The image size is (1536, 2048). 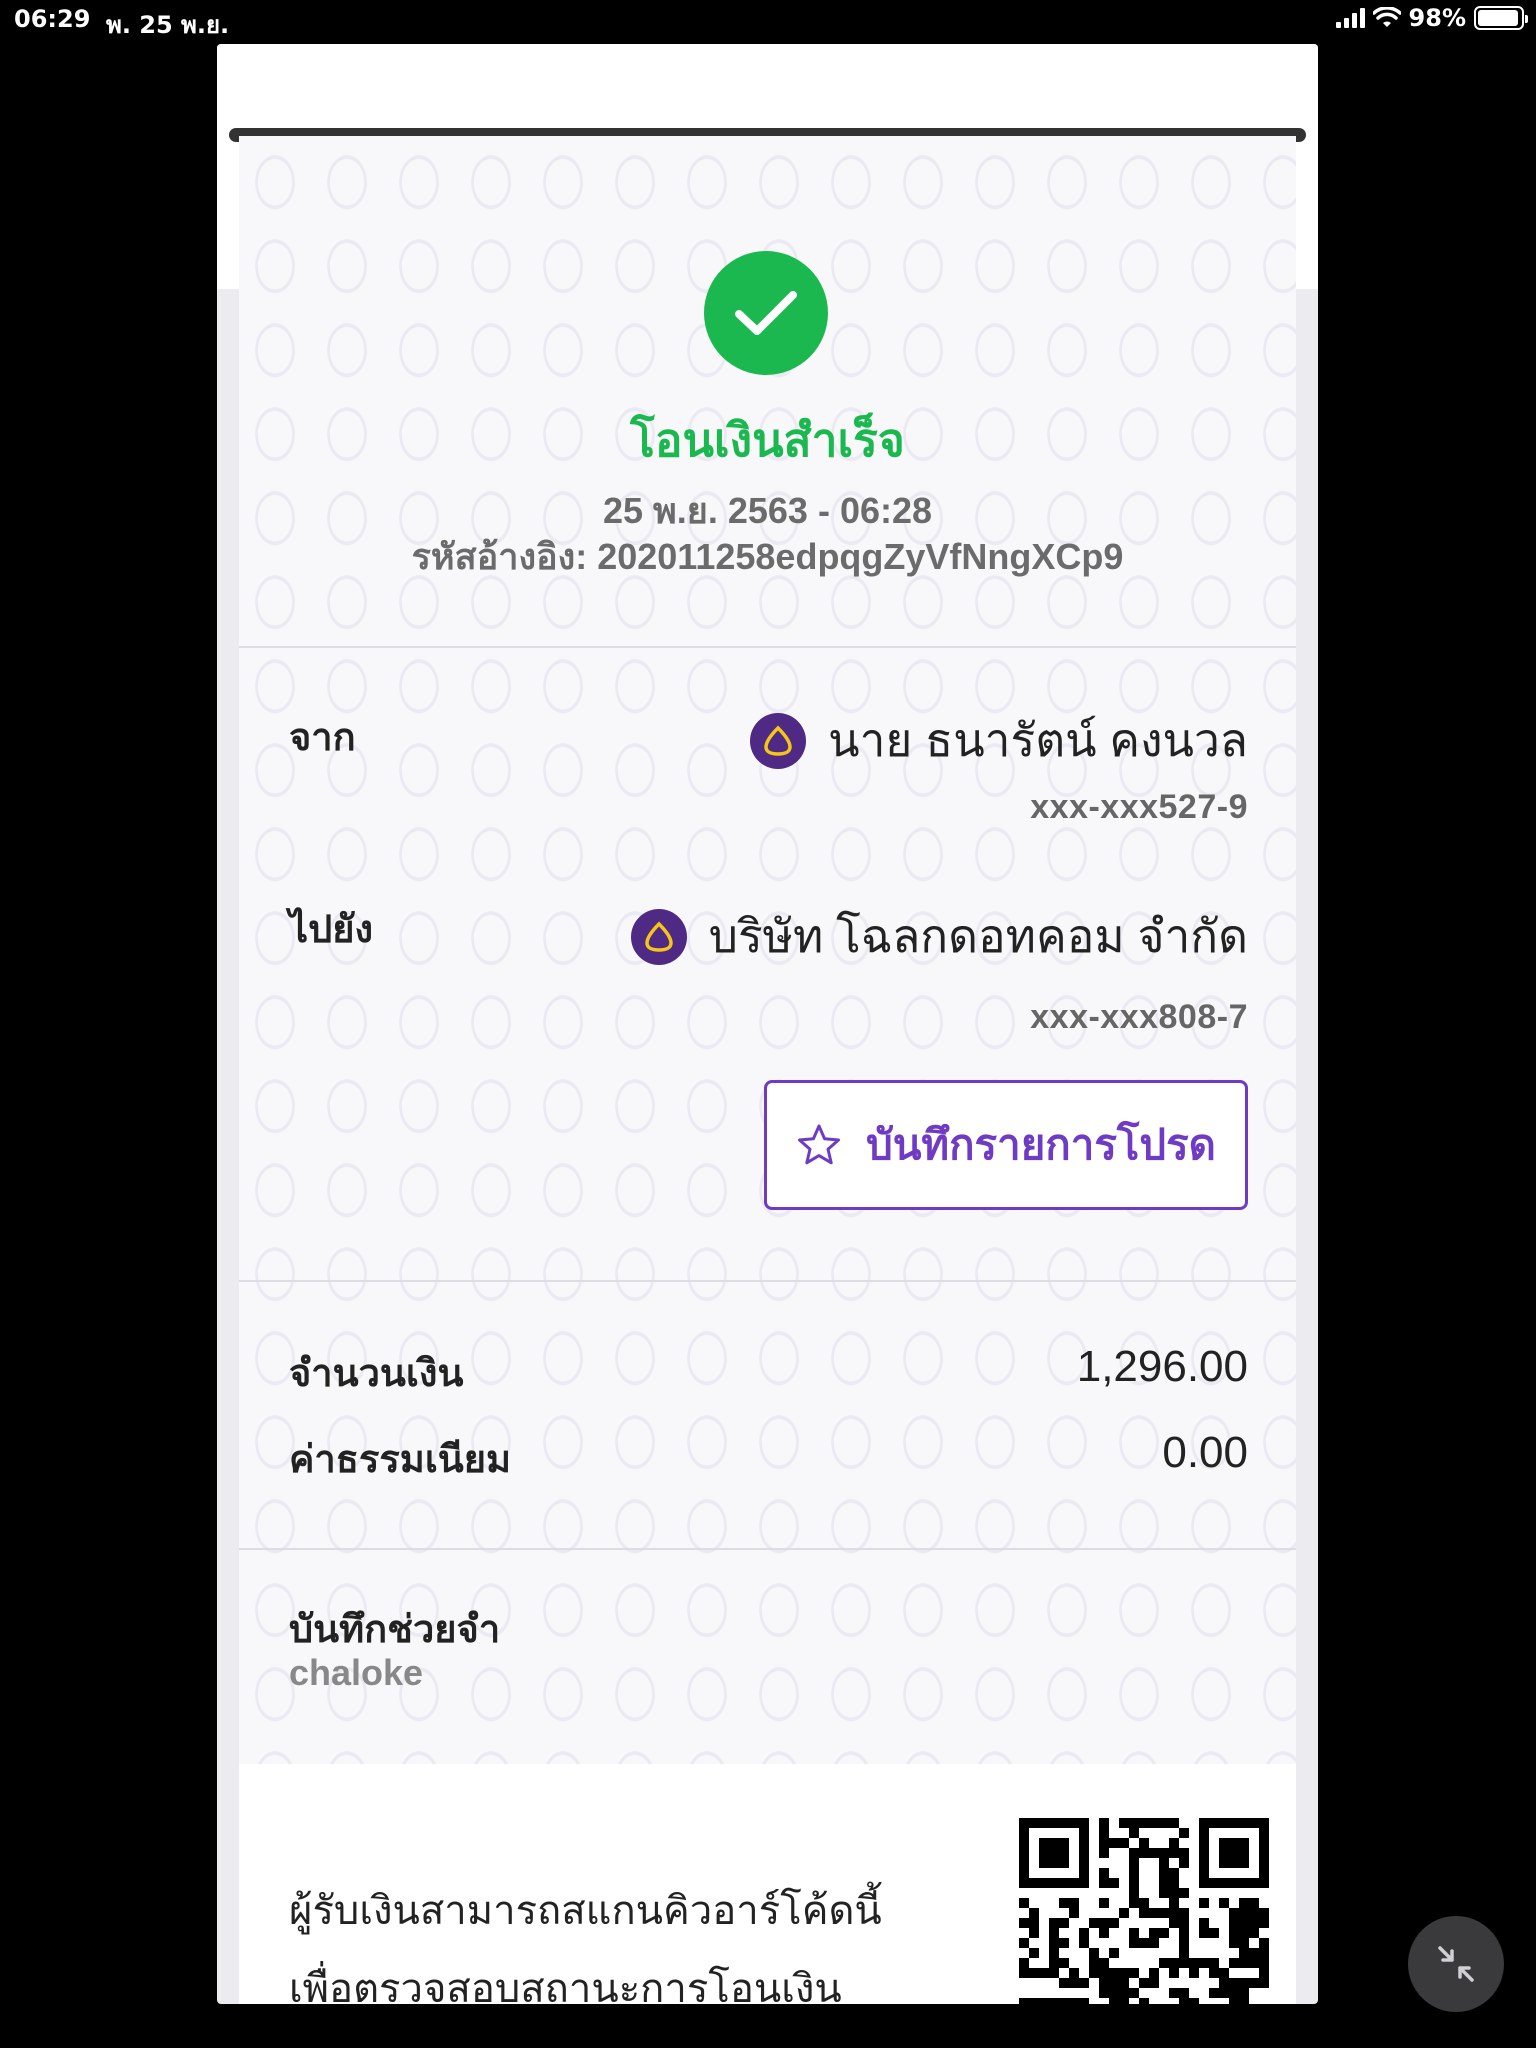 I want to click on to-party: บริษัท โฉลกดอทคอม จำกัด, so click(x=939, y=936).